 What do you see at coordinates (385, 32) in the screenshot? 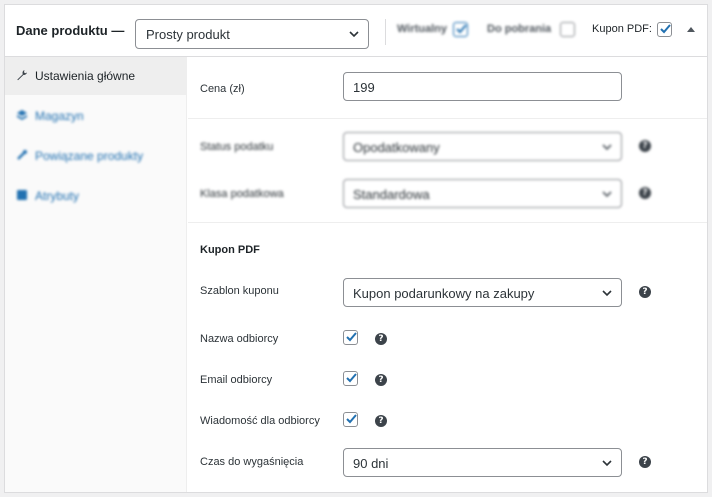
I see `header-divider` at bounding box center [385, 32].